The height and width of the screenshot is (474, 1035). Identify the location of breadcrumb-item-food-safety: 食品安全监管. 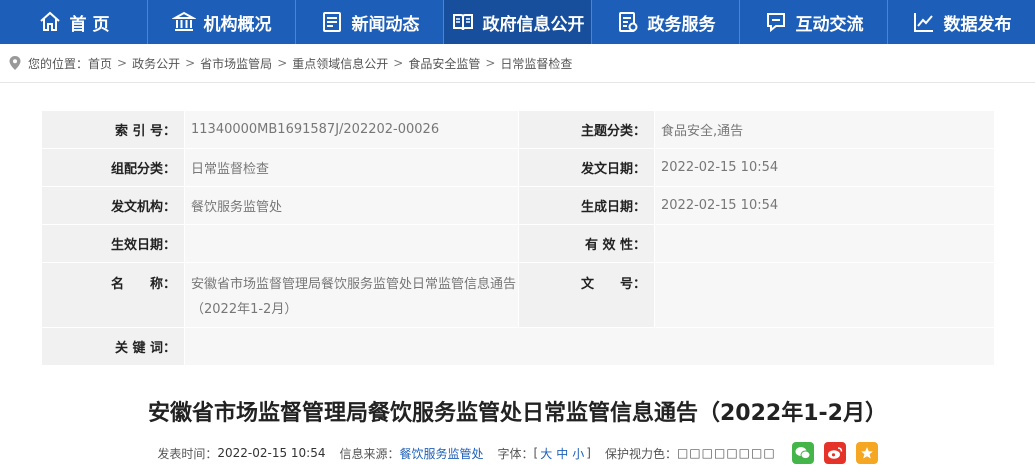
(444, 63).